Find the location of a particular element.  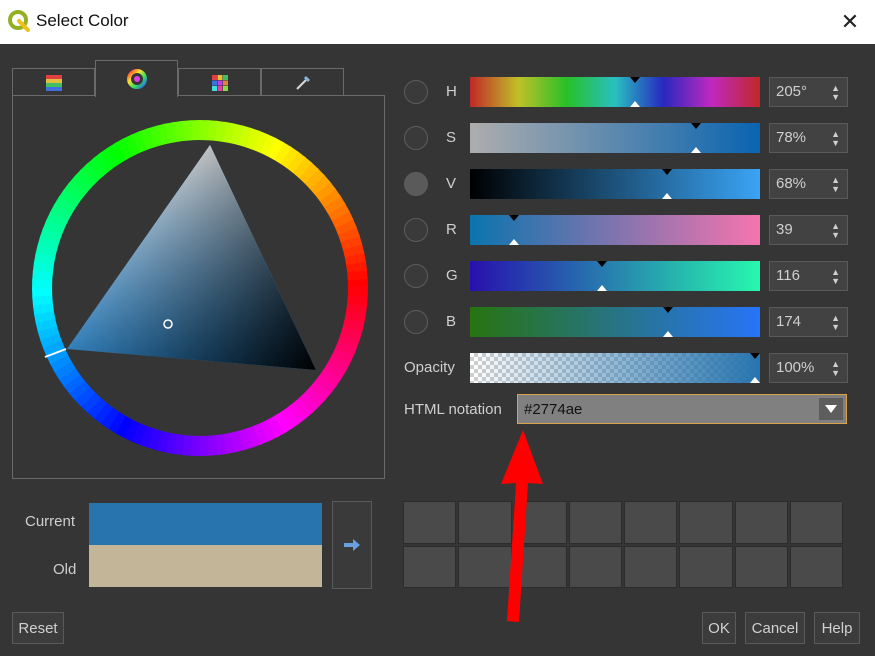

hue-ring-segment is located at coordinates (357, 291).